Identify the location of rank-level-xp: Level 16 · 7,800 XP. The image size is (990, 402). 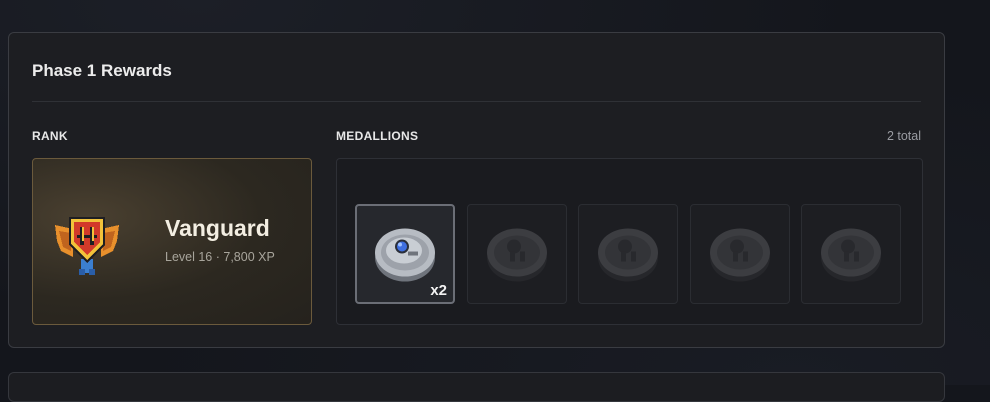
(220, 257).